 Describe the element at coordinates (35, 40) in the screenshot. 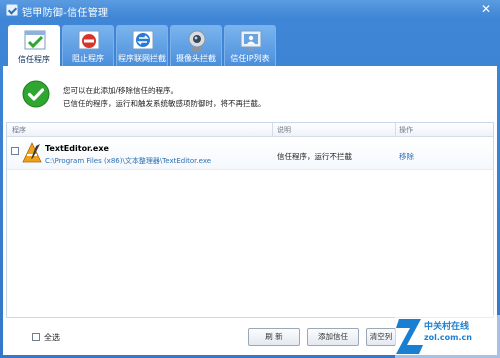

I see `trusted-program-icon` at that location.